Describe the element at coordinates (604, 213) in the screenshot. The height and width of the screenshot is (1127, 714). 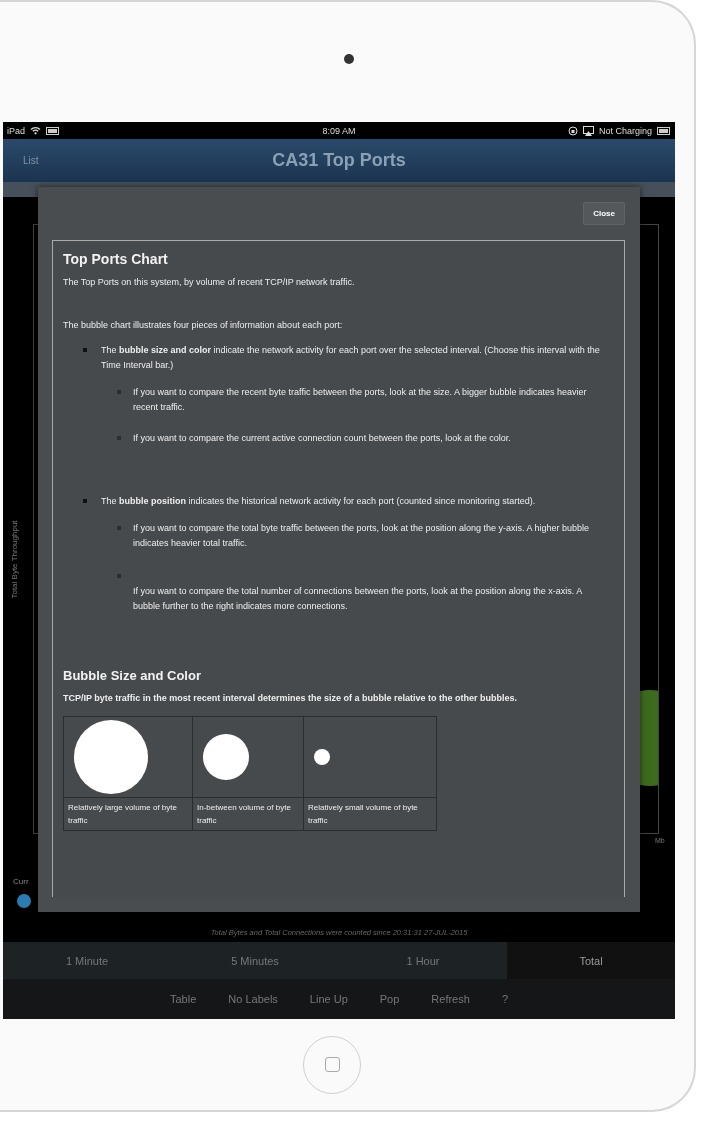
I see `close-button: Close` at that location.